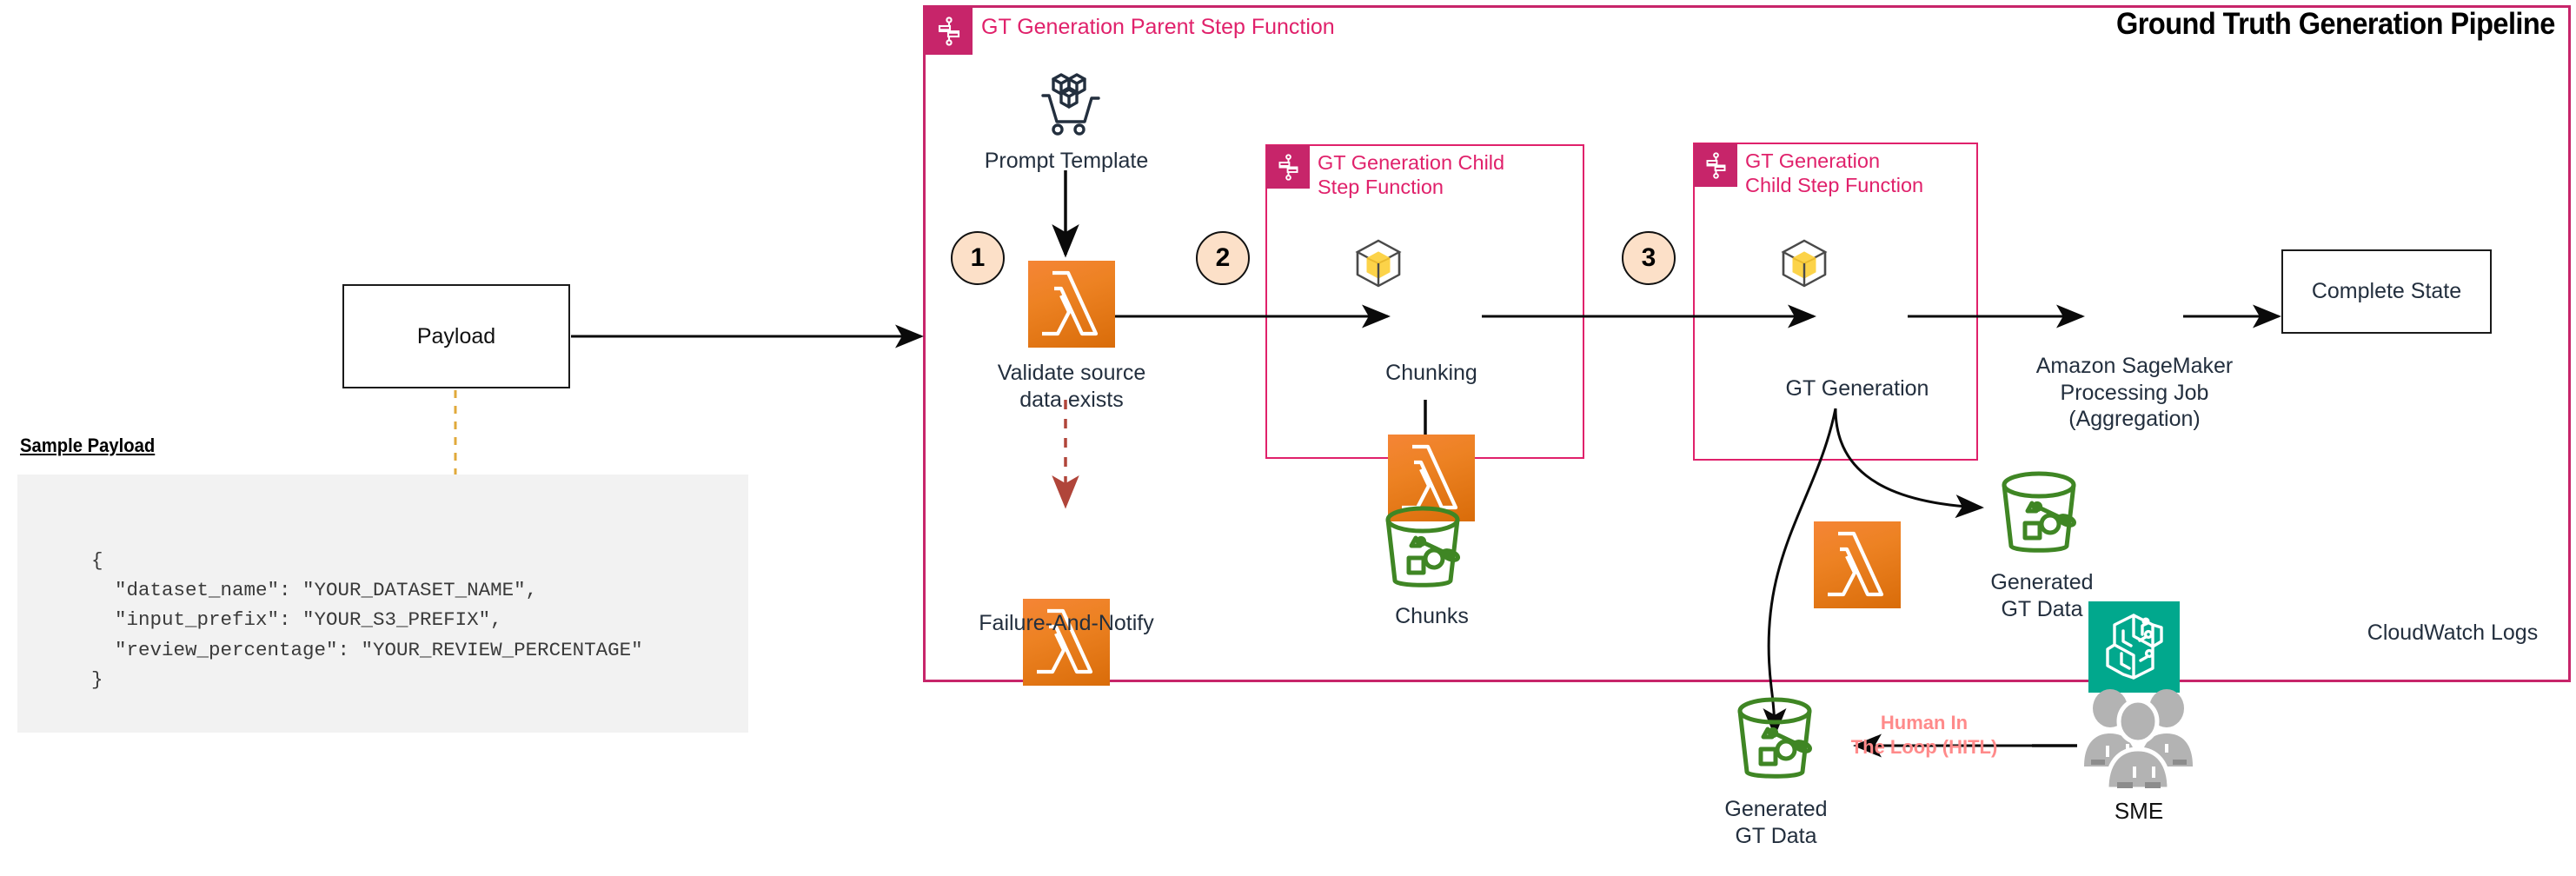 Image resolution: width=2576 pixels, height=876 pixels. What do you see at coordinates (1924, 735) in the screenshot?
I see `hitl-label: Human In The Loop (HITL)` at bounding box center [1924, 735].